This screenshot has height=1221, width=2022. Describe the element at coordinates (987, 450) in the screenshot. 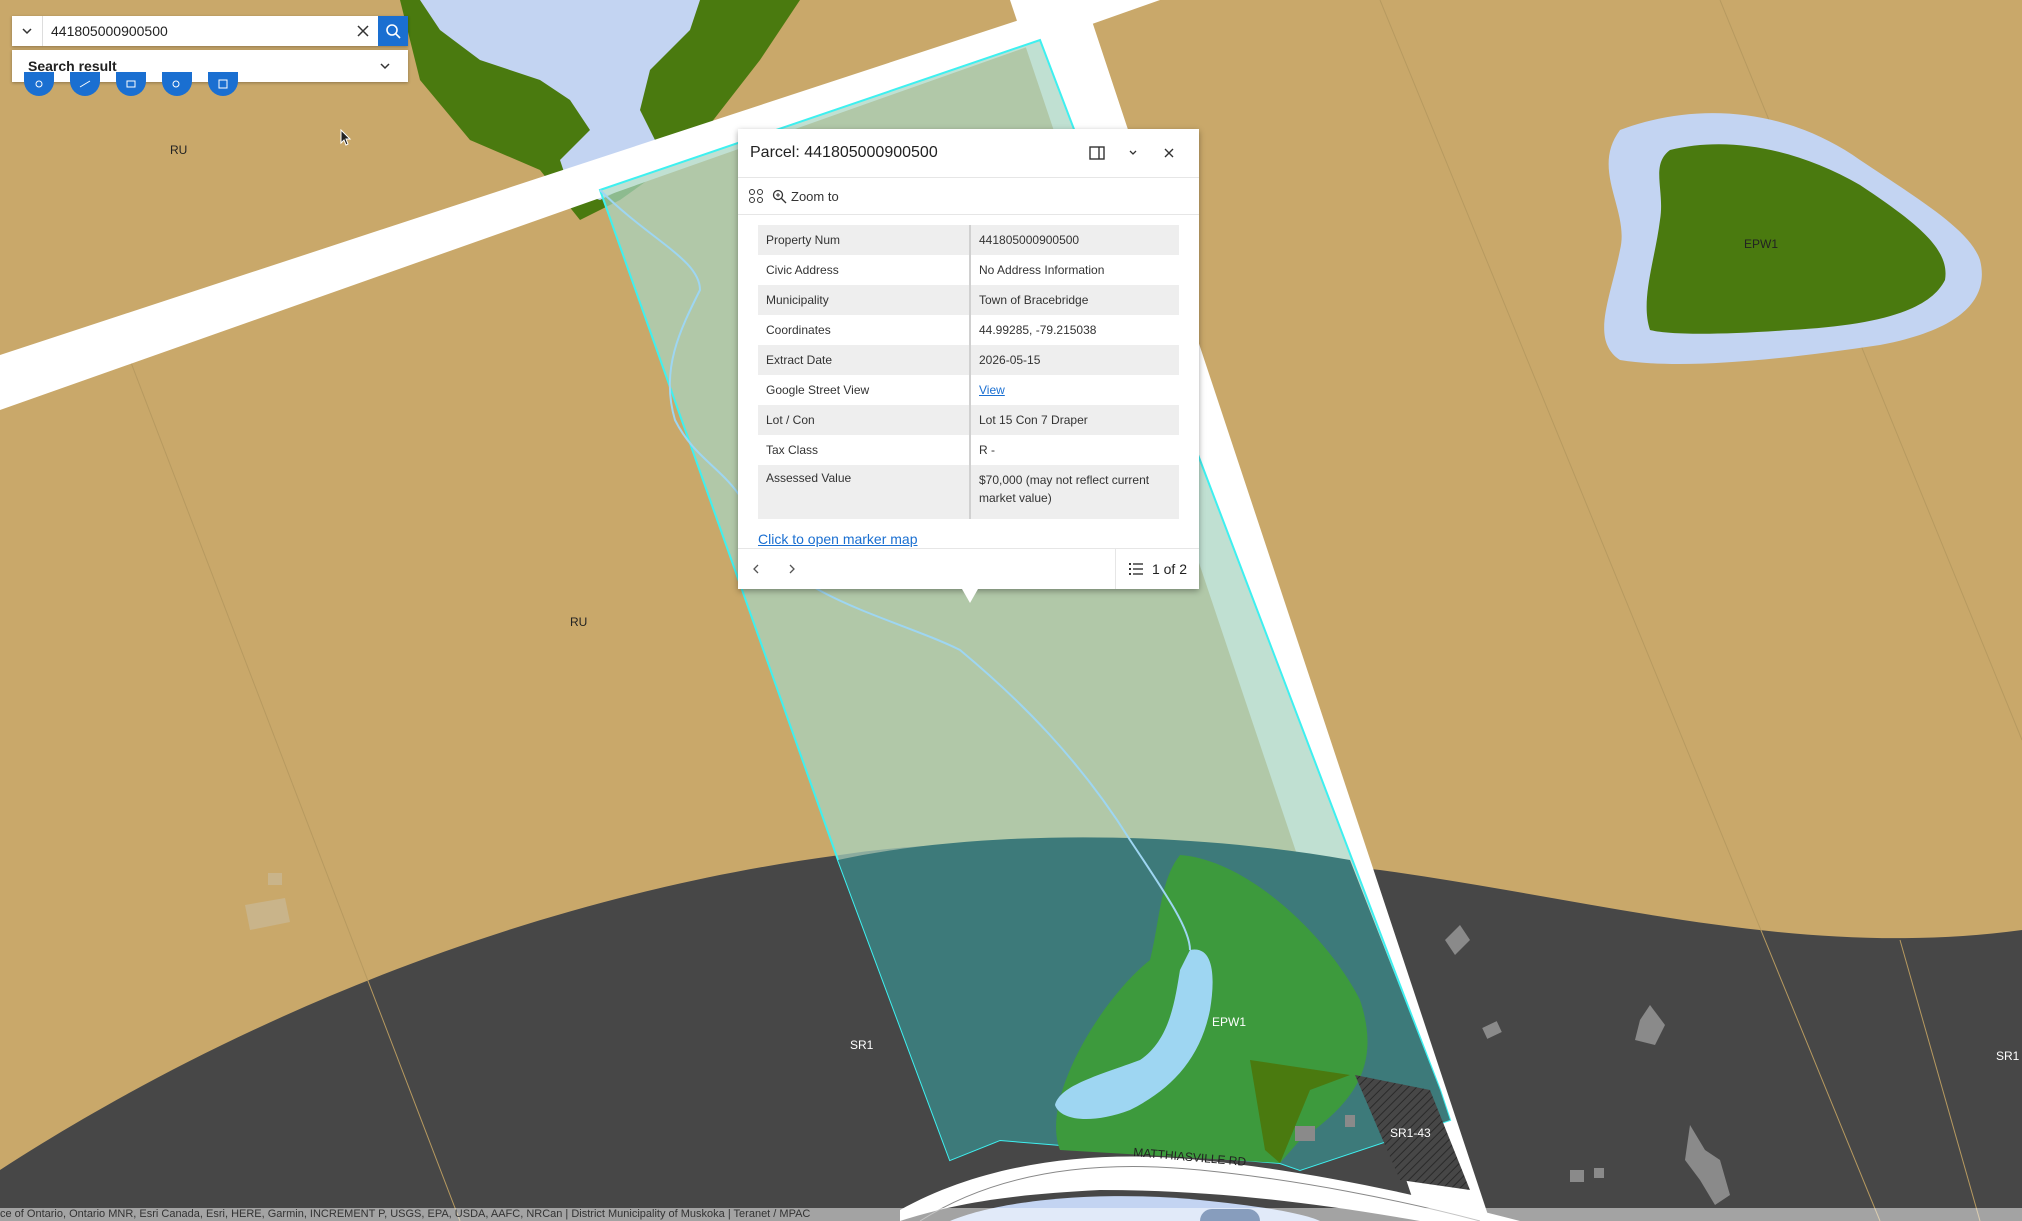

I see `attr-value: R -` at that location.